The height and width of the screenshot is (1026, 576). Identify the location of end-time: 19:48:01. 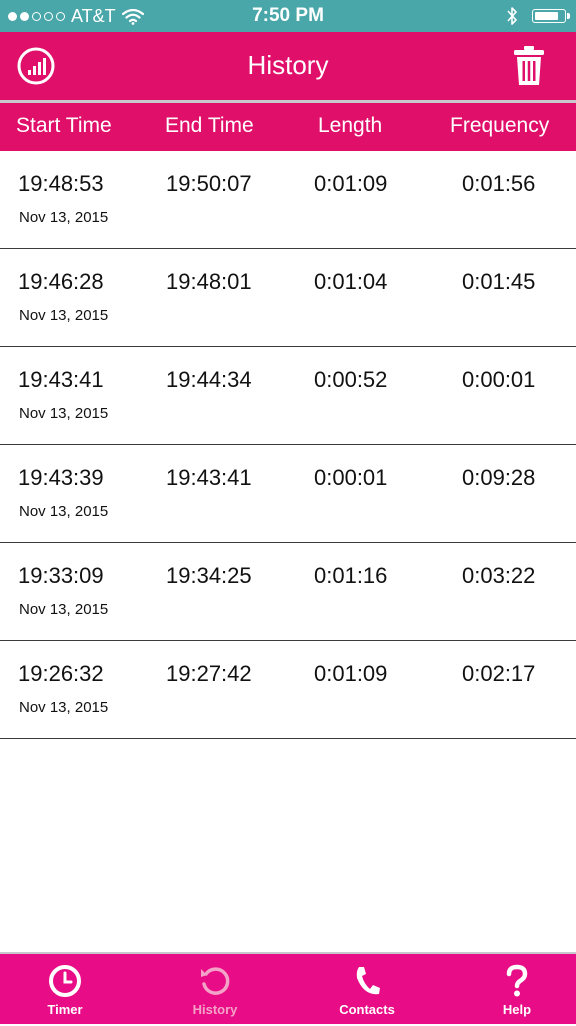
(209, 281).